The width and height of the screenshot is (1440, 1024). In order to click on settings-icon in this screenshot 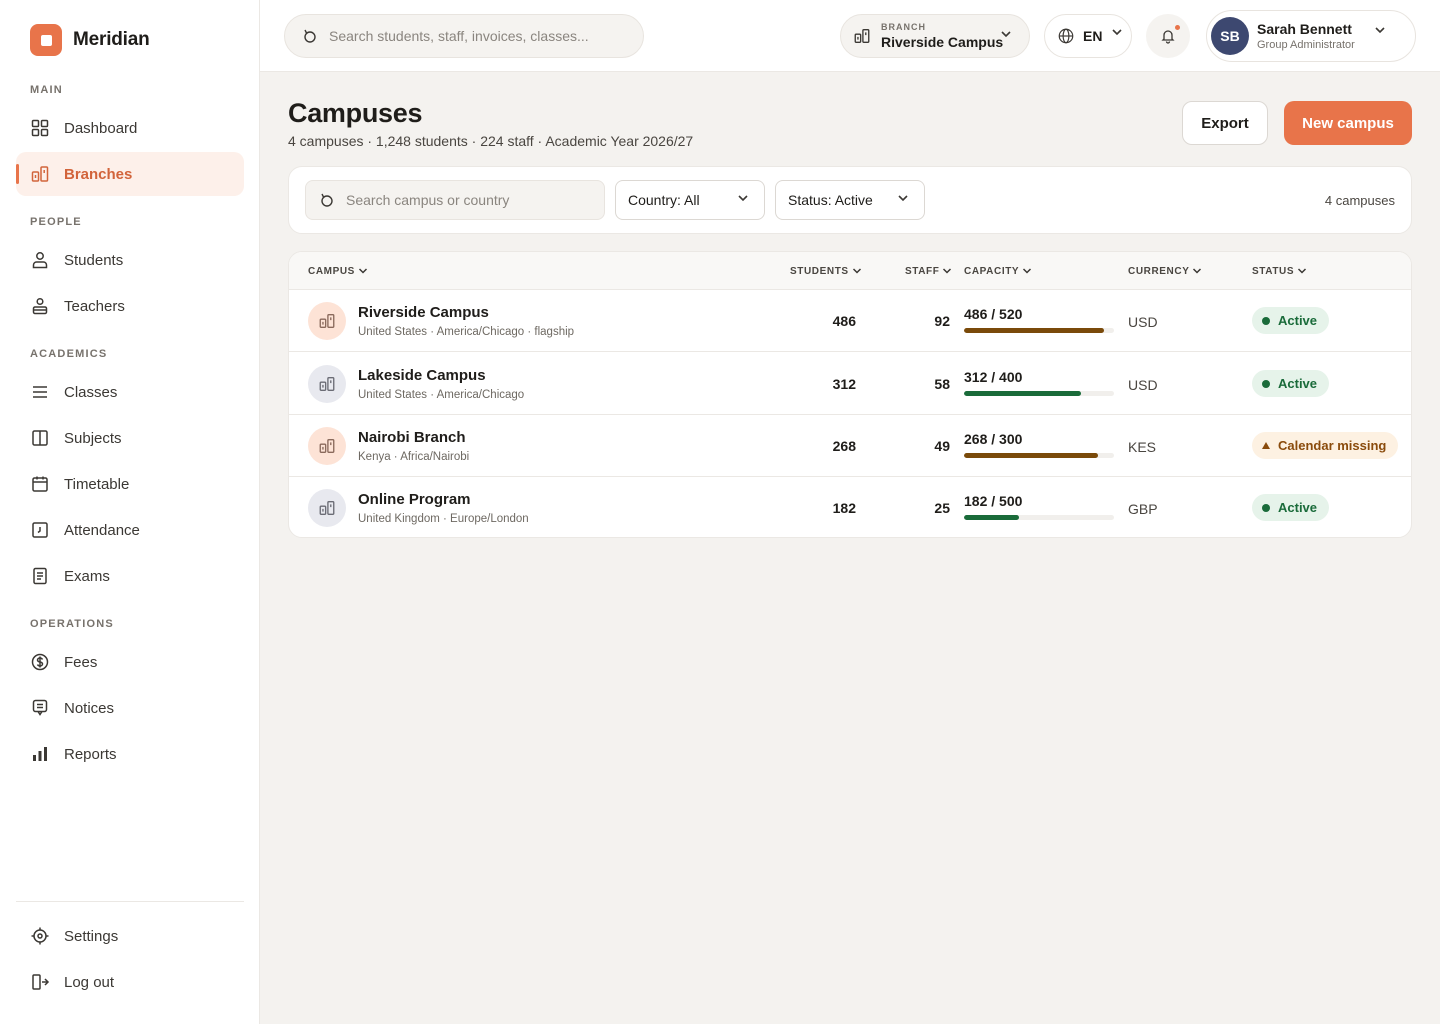, I will do `click(40, 936)`.